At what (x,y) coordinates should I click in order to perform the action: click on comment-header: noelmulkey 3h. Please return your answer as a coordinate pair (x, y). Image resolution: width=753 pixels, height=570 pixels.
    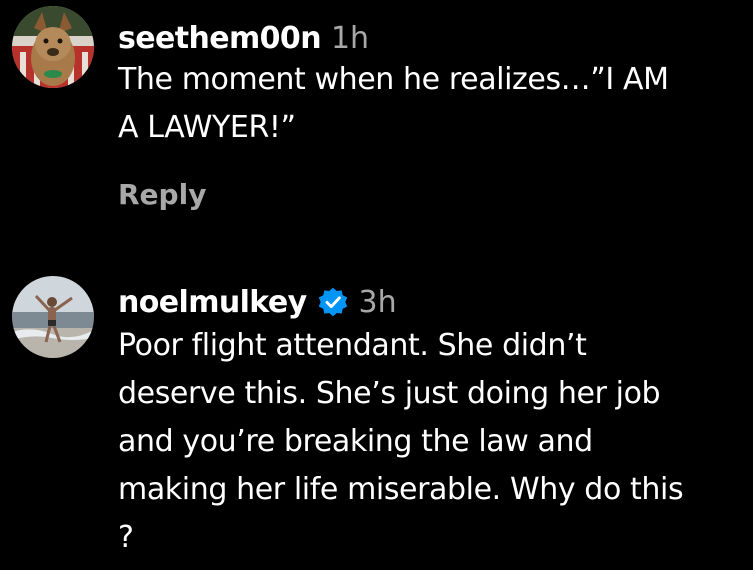
    Looking at the image, I should click on (431, 302).